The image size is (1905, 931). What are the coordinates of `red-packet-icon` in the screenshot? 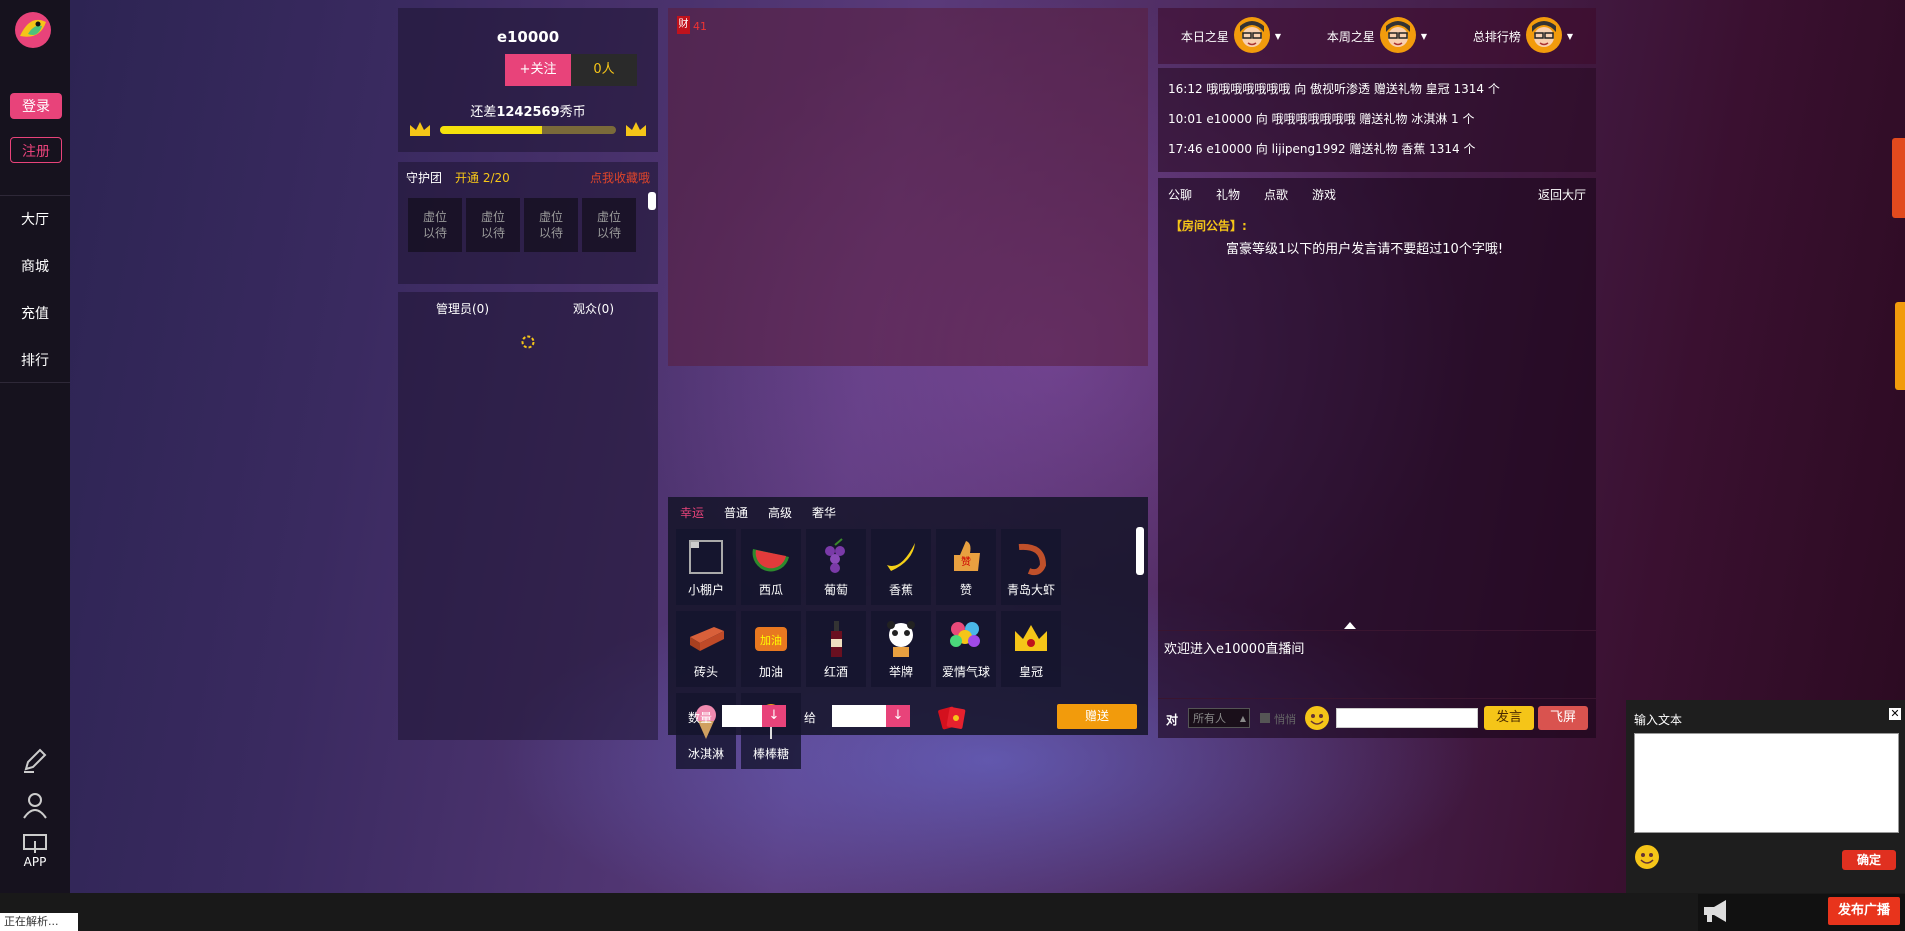 It's located at (952, 719).